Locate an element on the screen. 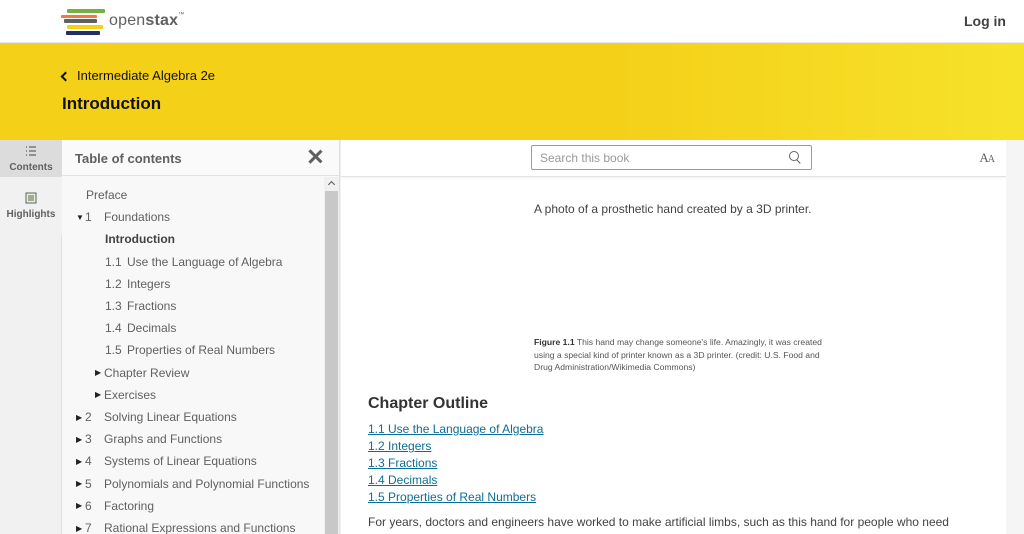  toc-item: 1.3 Fractions is located at coordinates (140, 306).